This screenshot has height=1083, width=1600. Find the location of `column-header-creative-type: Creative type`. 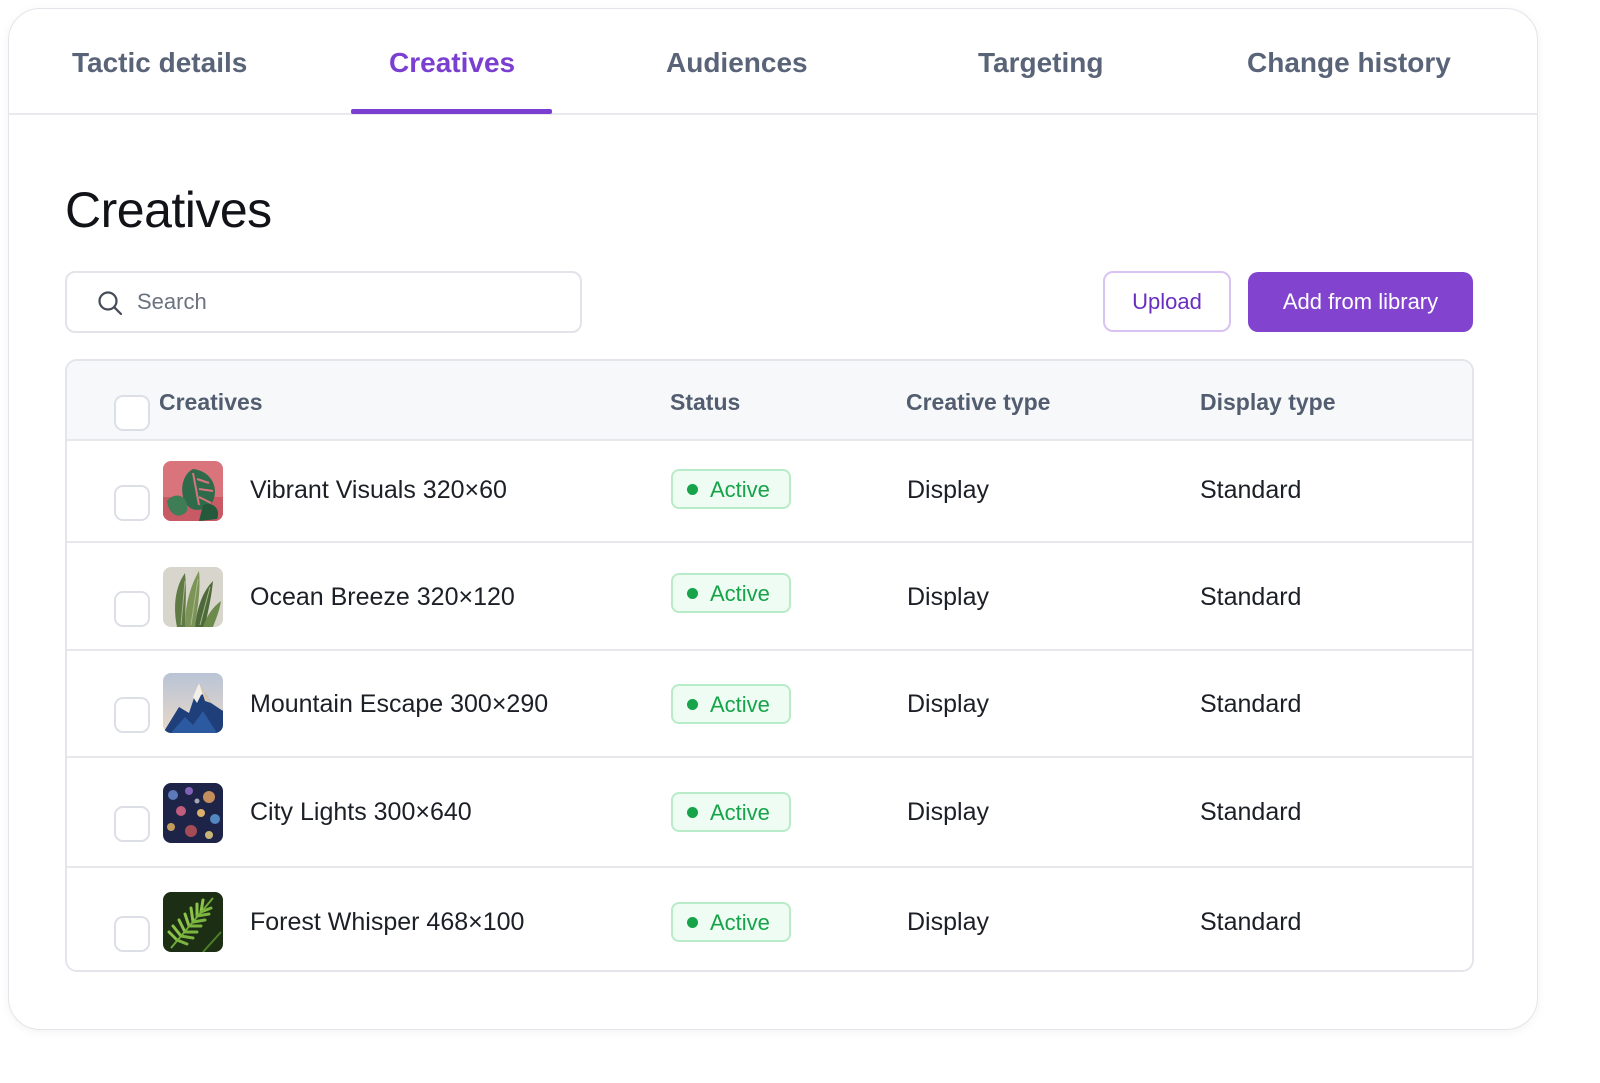

column-header-creative-type: Creative type is located at coordinates (978, 402).